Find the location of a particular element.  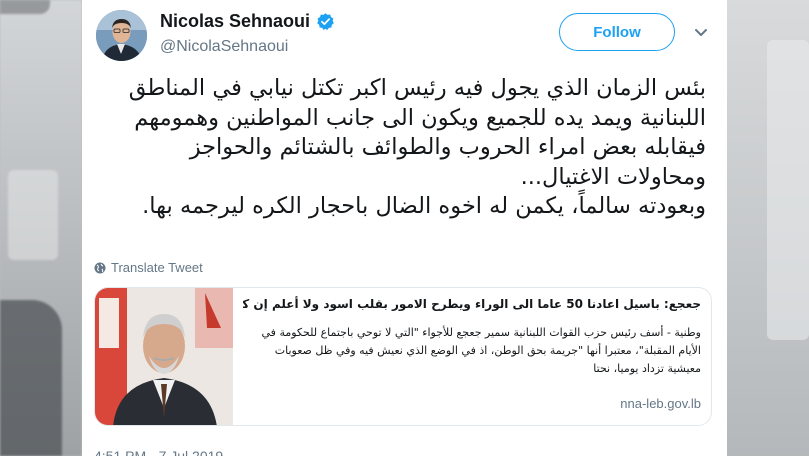

author-name: Nicolas Sehnaoui is located at coordinates (235, 21).